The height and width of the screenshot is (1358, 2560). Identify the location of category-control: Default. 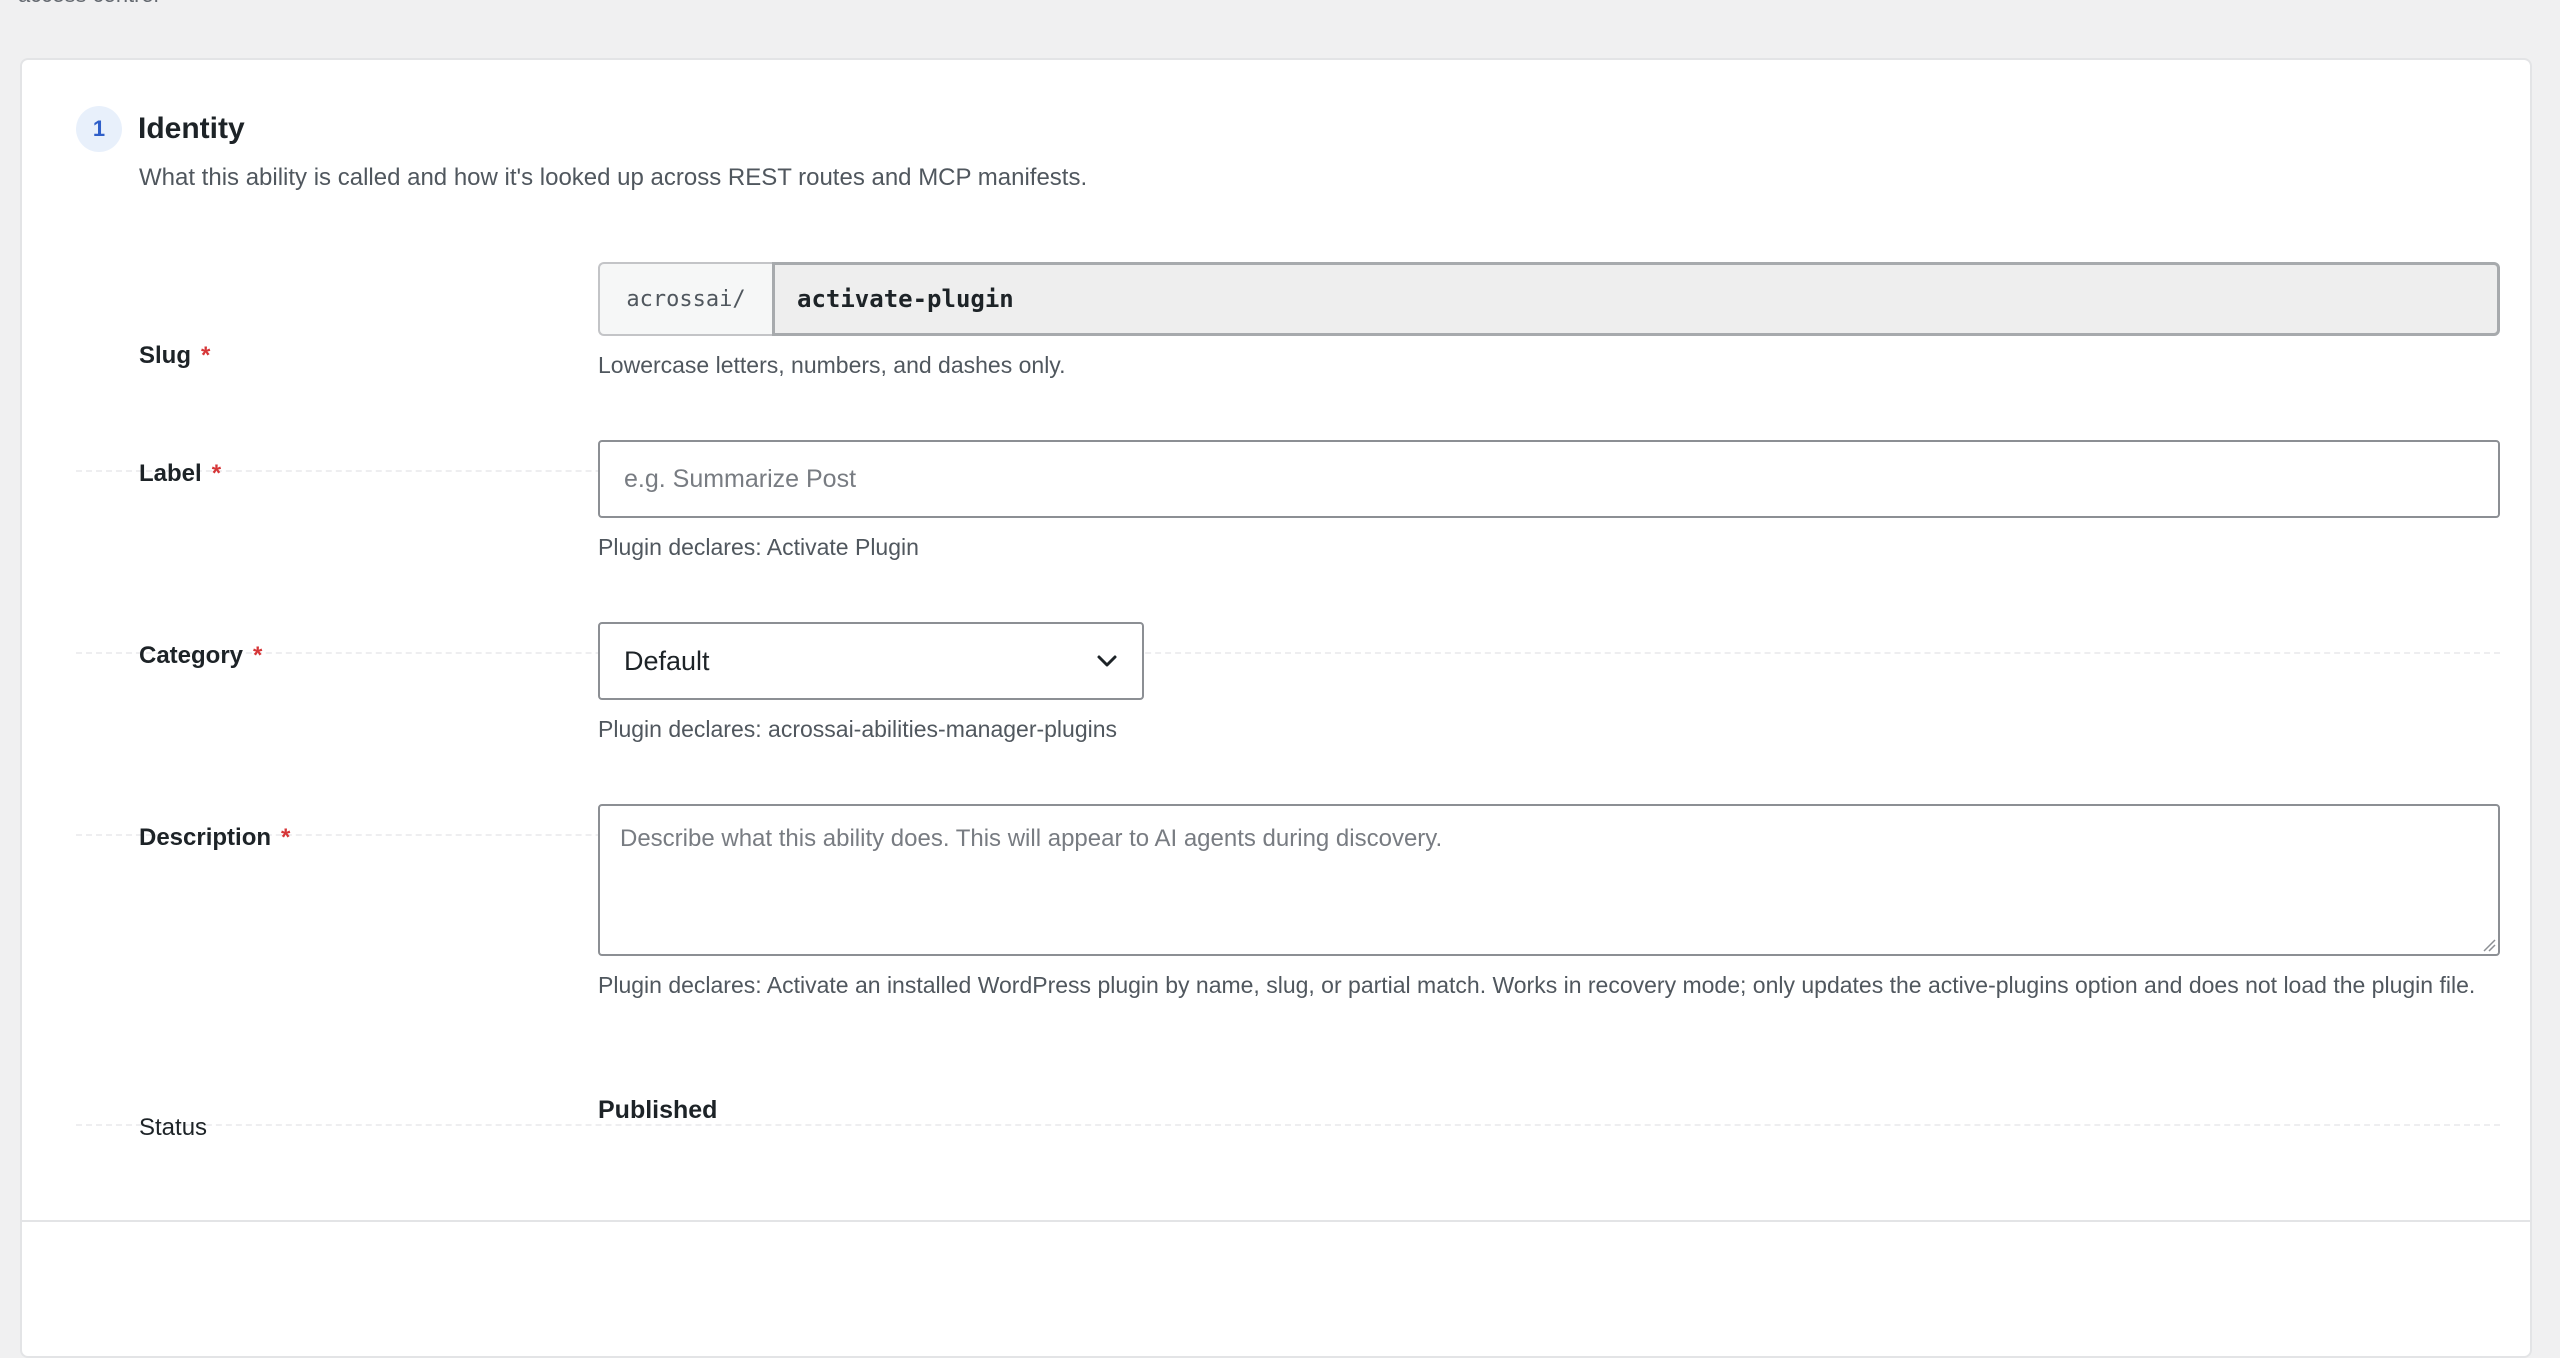
(871, 661).